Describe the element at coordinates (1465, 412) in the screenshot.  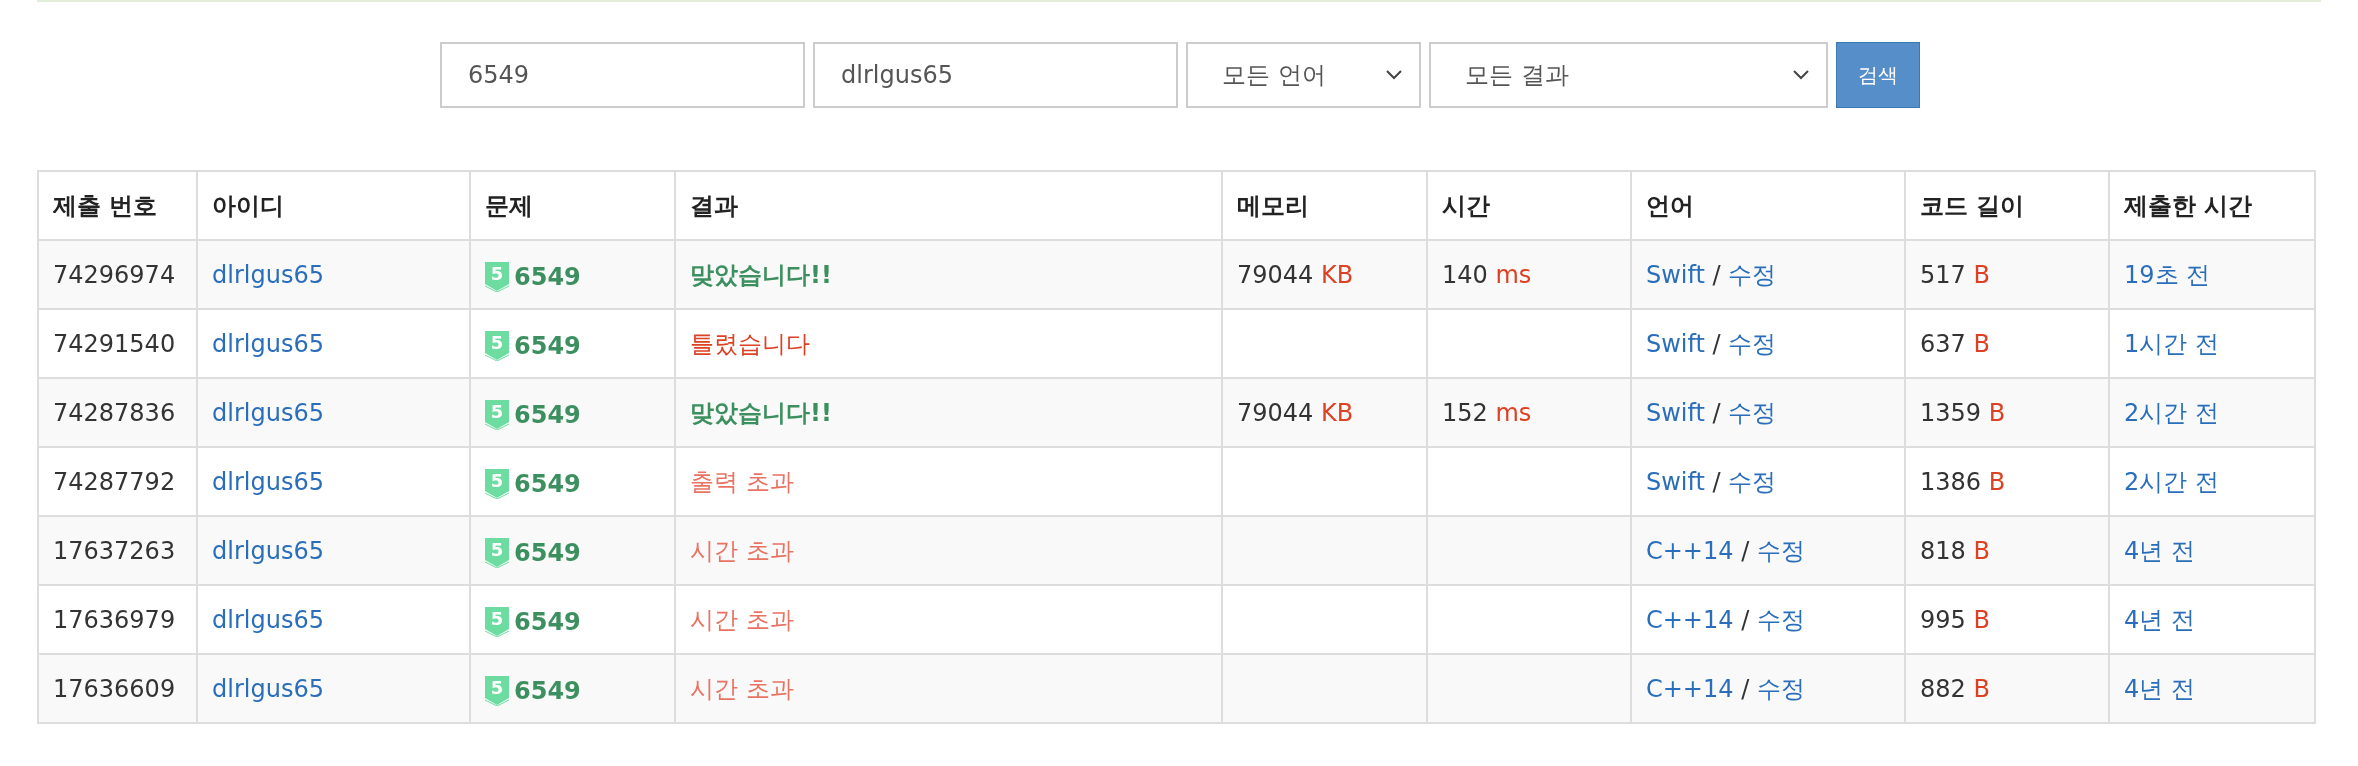
I see `value-text: 152` at that location.